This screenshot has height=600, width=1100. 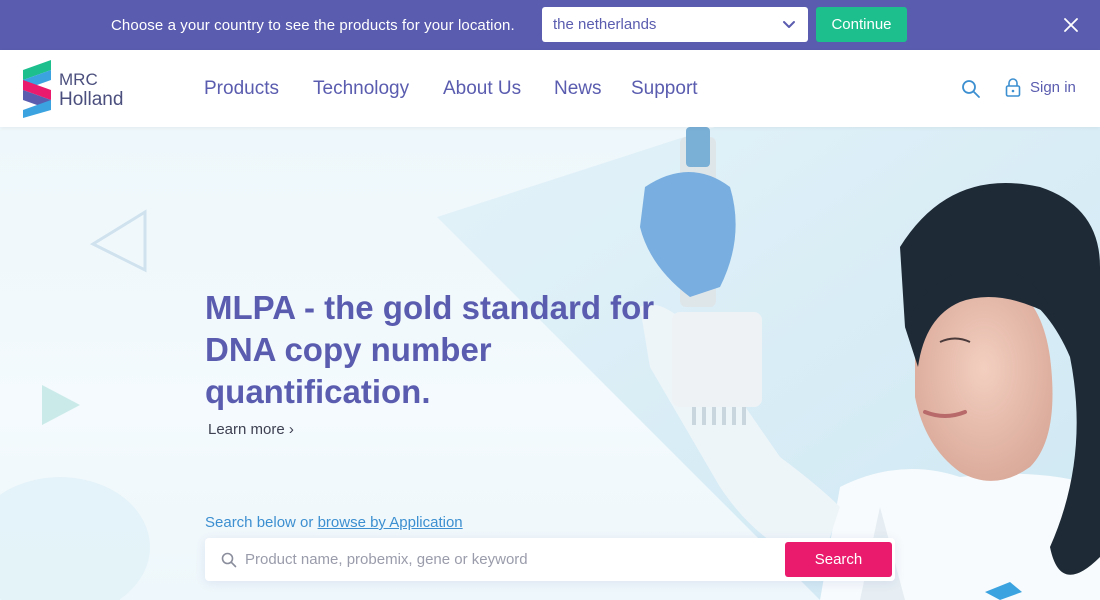 What do you see at coordinates (361, 89) in the screenshot?
I see `nav-technology: Technology` at bounding box center [361, 89].